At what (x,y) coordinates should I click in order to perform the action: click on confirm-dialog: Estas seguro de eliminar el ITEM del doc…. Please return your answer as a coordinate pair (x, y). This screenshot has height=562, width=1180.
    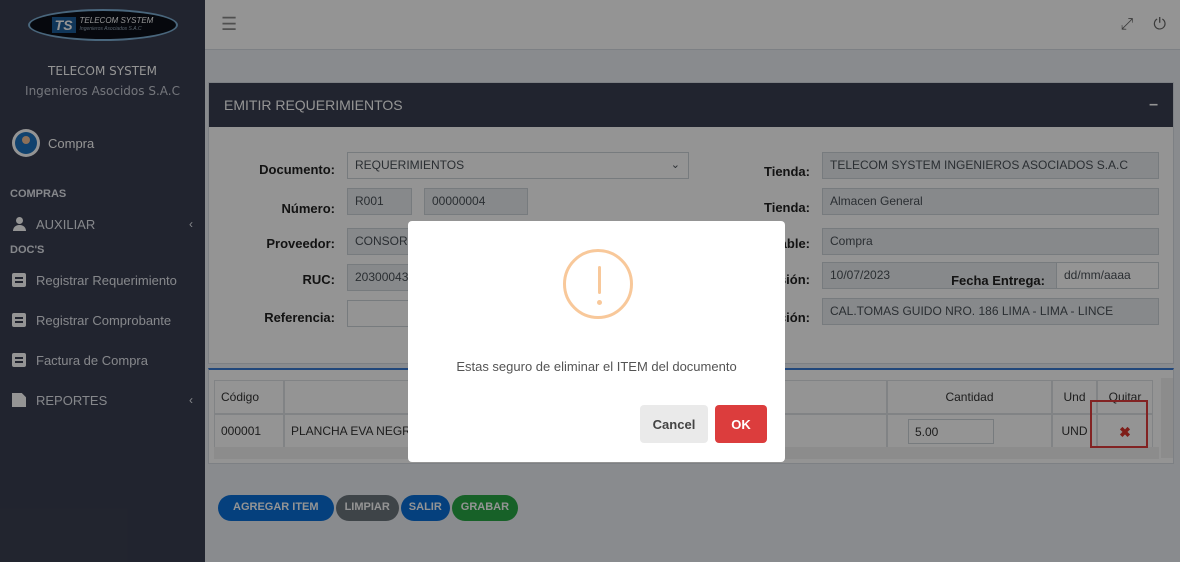
    Looking at the image, I should click on (596, 341).